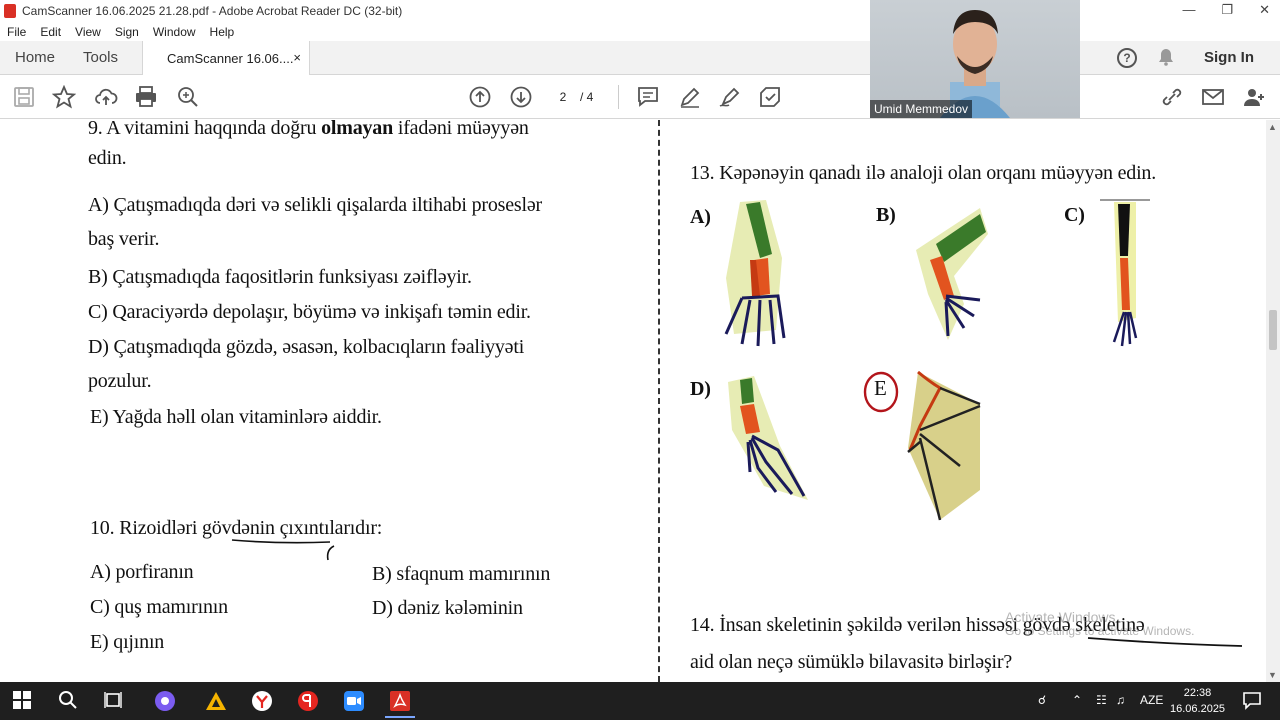  I want to click on q9-stem-line2: edin., so click(107, 158).